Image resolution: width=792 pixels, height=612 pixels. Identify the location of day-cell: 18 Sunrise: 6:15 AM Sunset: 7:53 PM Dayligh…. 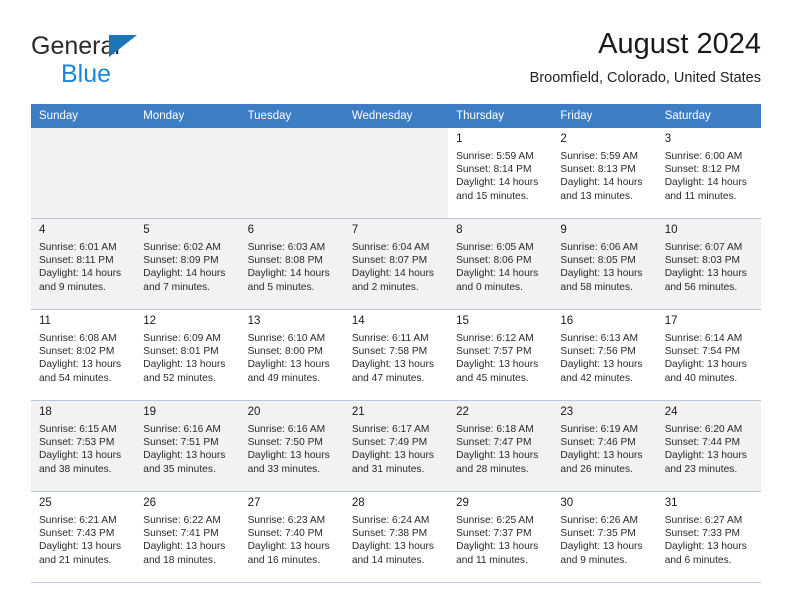
(83, 446).